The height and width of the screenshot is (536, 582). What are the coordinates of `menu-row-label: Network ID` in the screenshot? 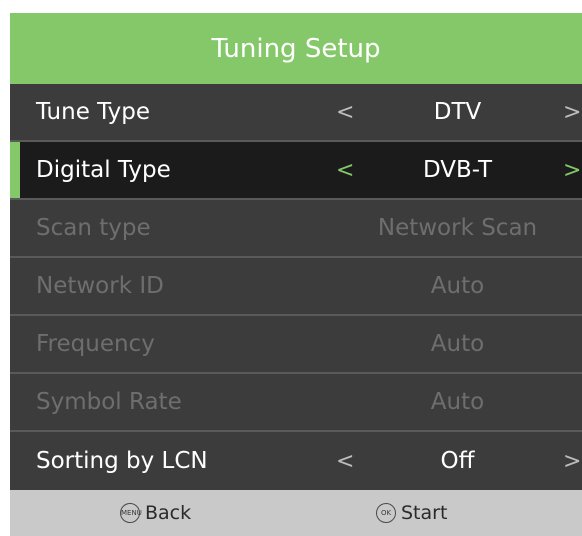 It's located at (100, 286).